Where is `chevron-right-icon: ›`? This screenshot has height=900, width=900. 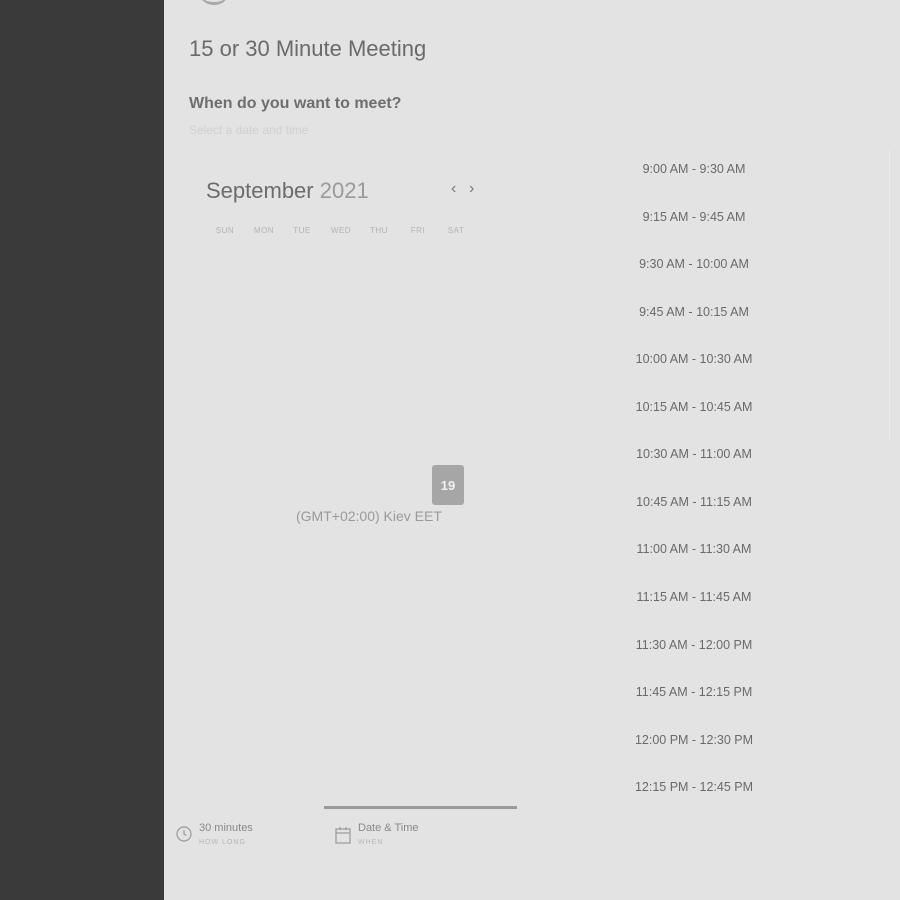 chevron-right-icon: › is located at coordinates (471, 189).